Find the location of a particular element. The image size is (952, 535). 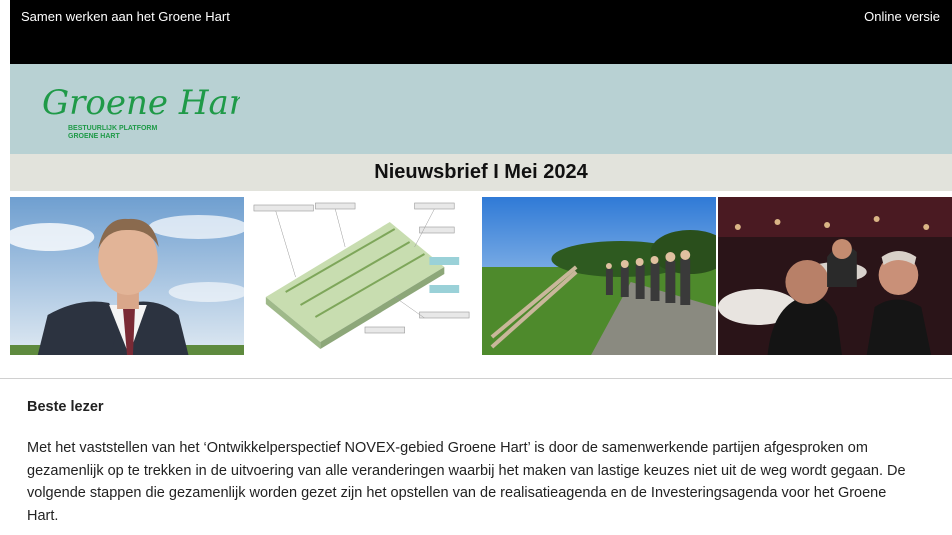

landscape-diagram is located at coordinates (363, 276).